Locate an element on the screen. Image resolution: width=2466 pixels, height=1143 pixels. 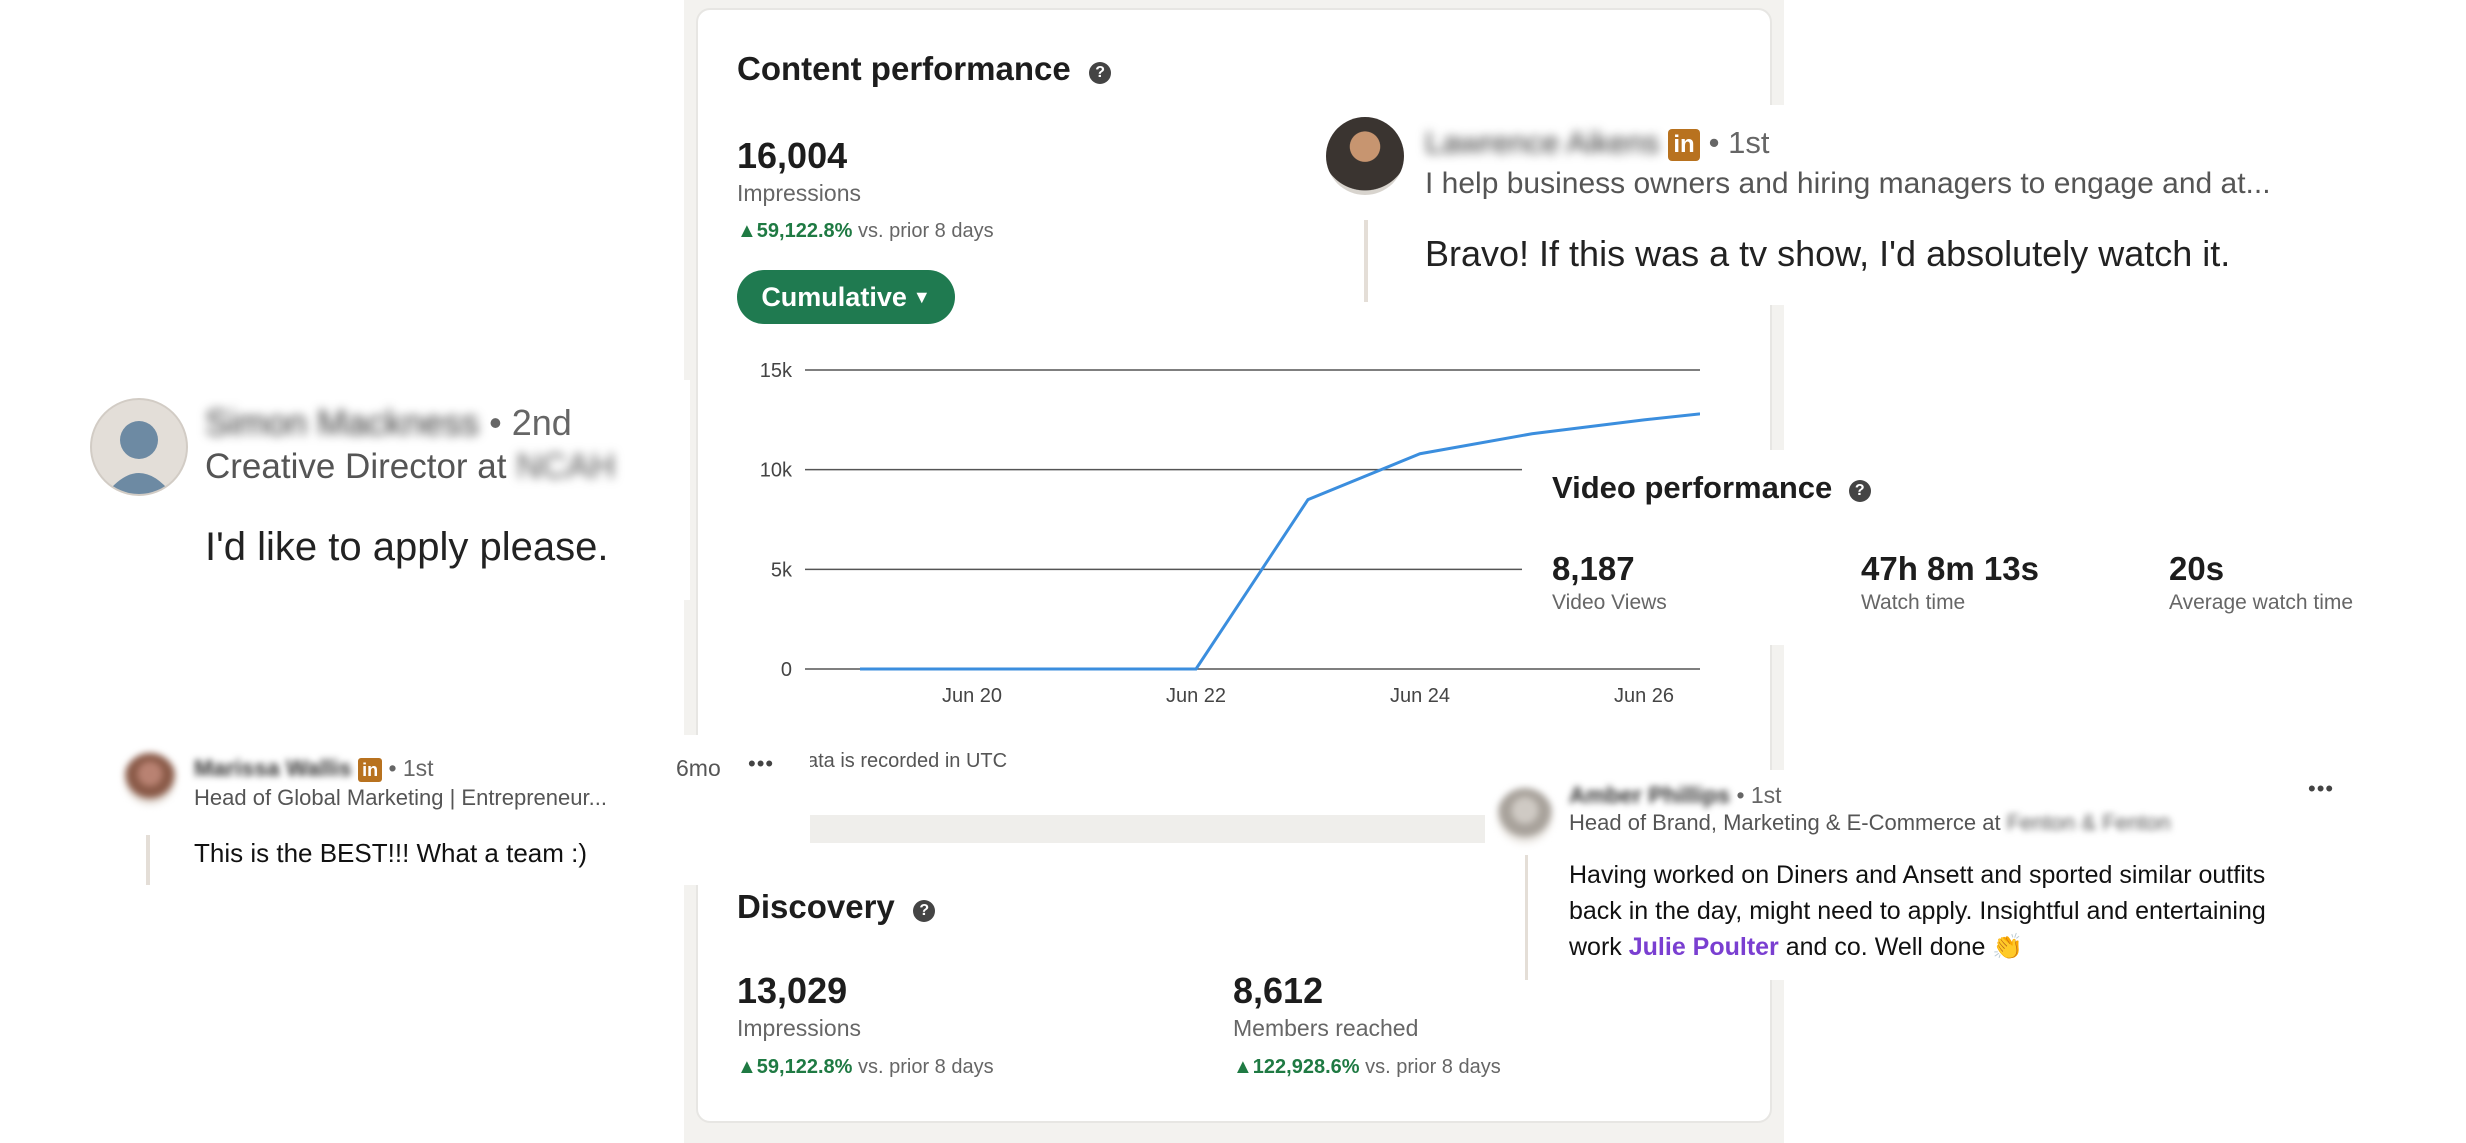
average-watch-time-label: Average watch time is located at coordinates (2261, 602).